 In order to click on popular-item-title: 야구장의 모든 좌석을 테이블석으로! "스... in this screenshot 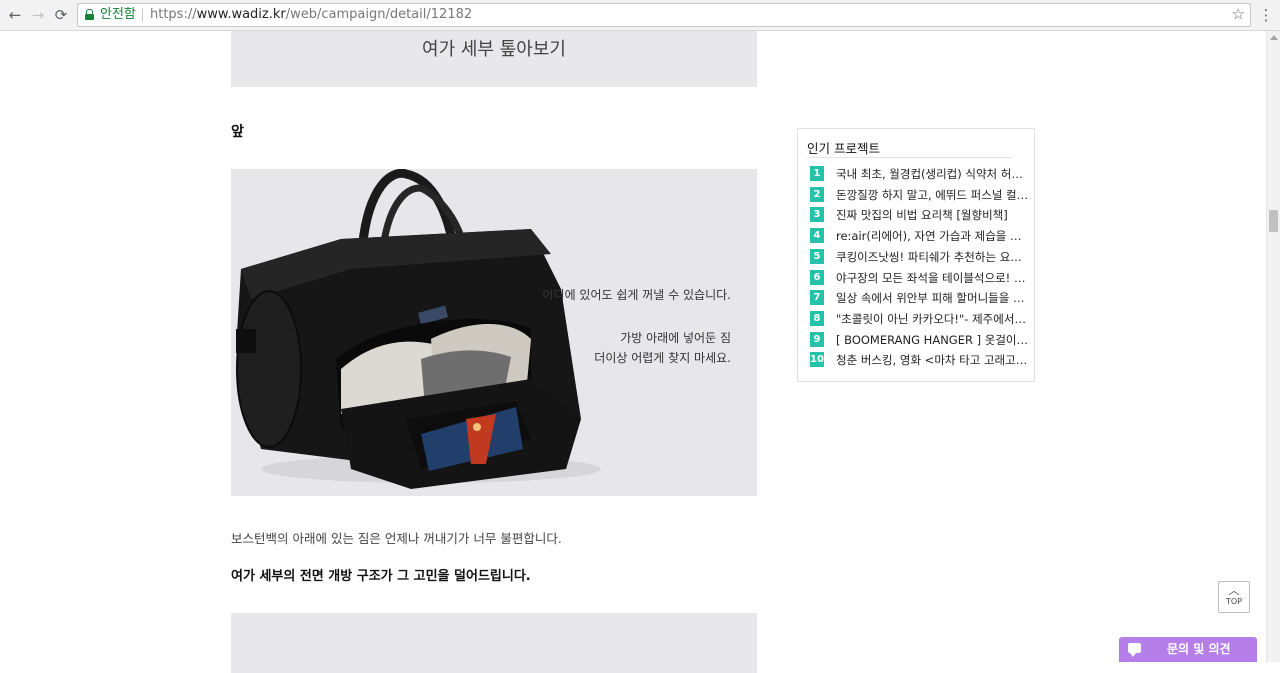, I will do `click(932, 278)`.